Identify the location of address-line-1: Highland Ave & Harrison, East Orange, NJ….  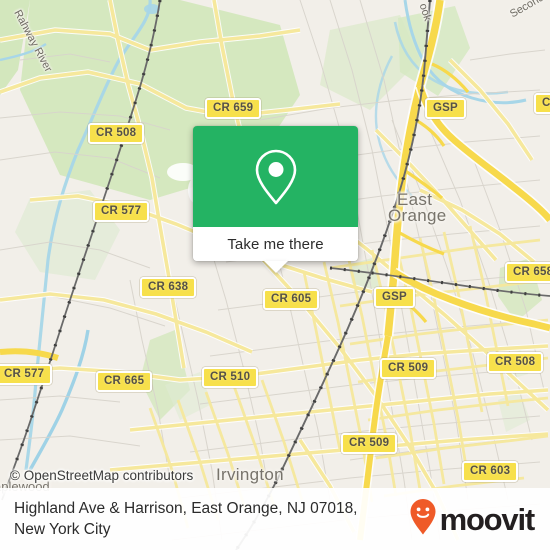
(186, 508).